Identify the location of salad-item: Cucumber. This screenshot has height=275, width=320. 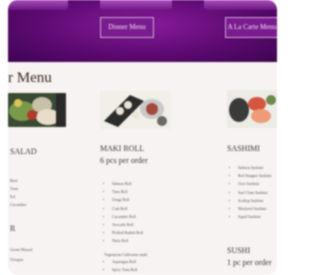
(18, 204).